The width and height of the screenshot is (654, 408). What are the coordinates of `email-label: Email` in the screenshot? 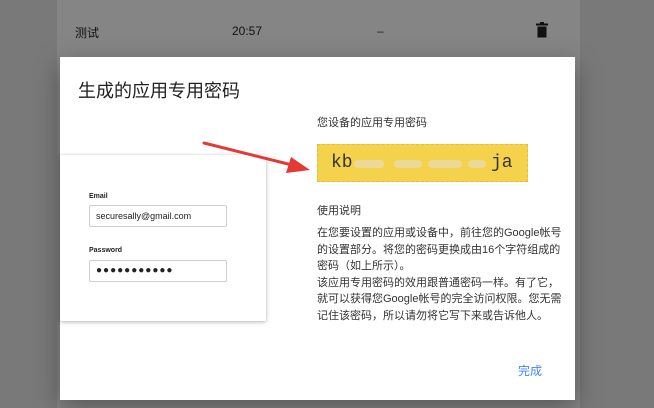 It's located at (98, 196).